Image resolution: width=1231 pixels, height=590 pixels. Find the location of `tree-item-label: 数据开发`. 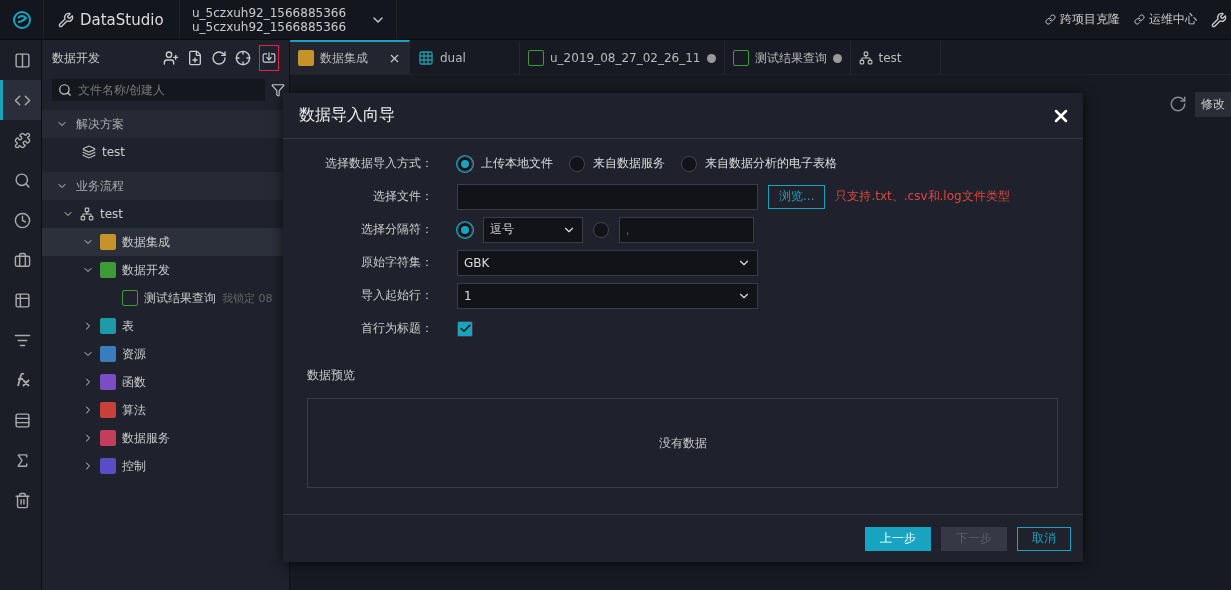

tree-item-label: 数据开发 is located at coordinates (146, 270).